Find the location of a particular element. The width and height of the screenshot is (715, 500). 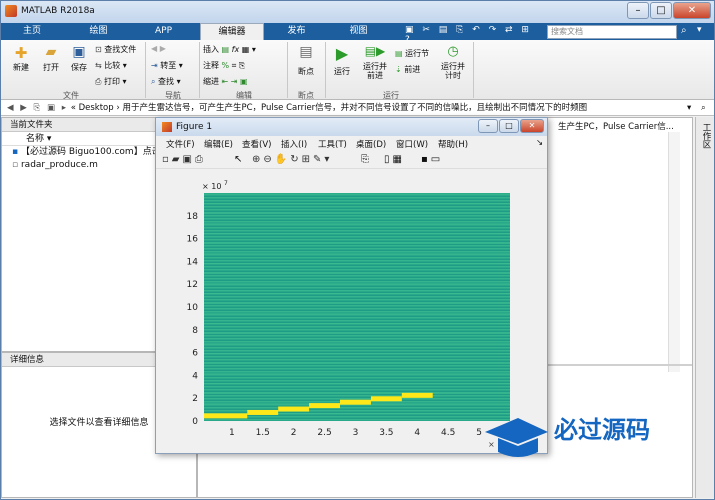

find-files-button: ⊡ 查找文件 is located at coordinates (120, 49).